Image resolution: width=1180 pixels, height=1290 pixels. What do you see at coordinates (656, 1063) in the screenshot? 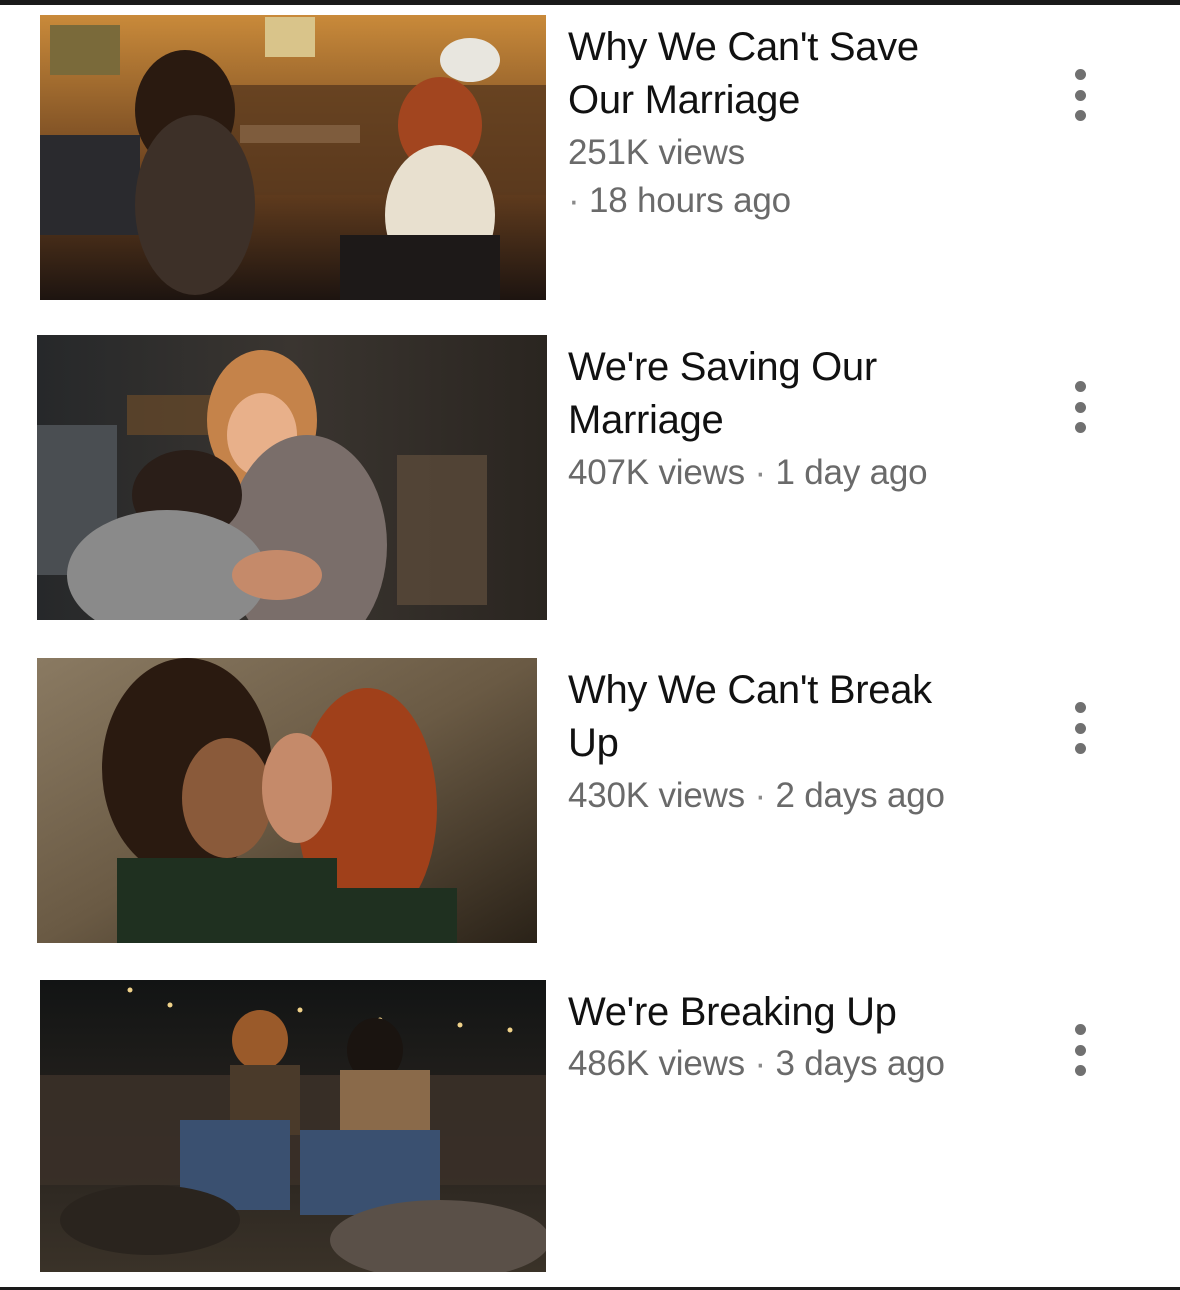
I see `view-count: 486K views` at bounding box center [656, 1063].